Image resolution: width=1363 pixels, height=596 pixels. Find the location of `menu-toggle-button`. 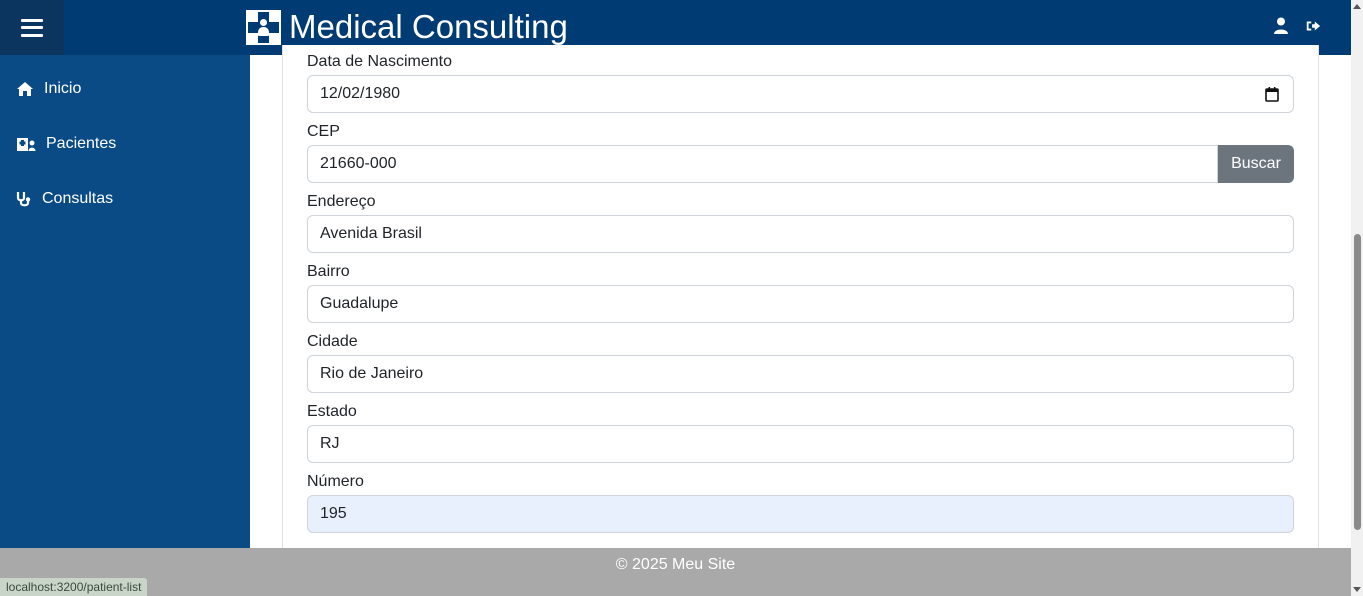

menu-toggle-button is located at coordinates (32, 27).